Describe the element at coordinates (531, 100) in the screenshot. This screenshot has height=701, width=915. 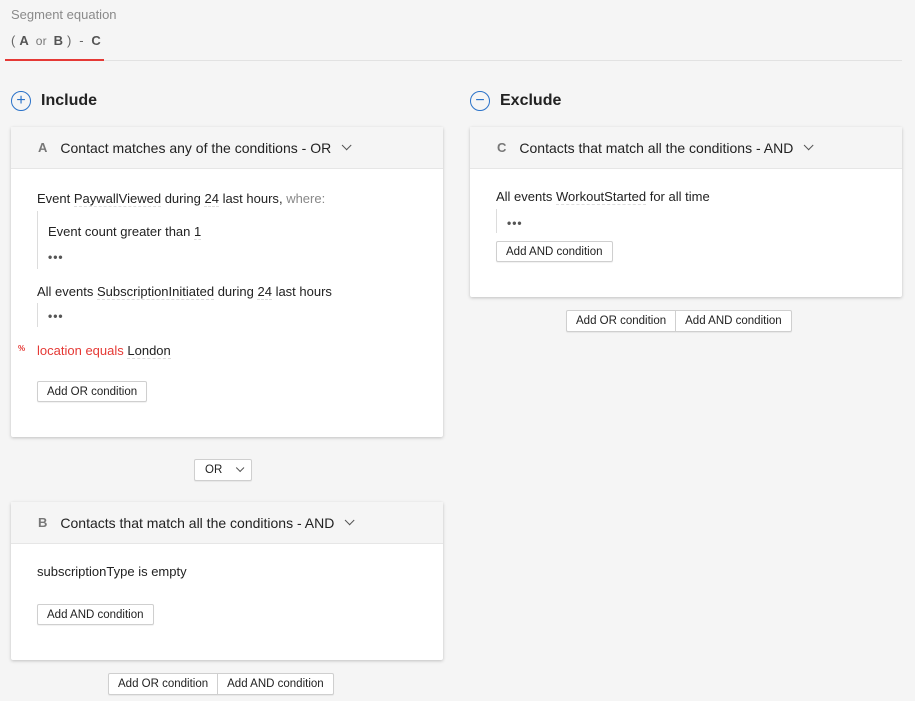
I see `exclude-title: Exclude` at that location.